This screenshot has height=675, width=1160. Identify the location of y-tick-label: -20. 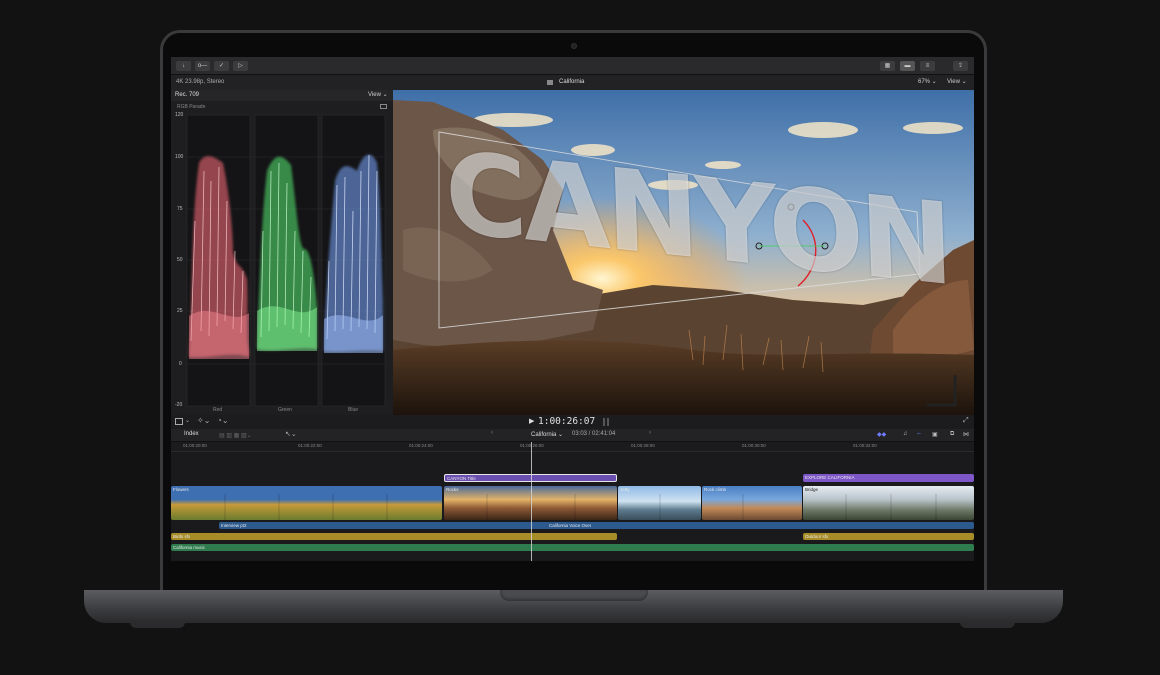
(179, 405).